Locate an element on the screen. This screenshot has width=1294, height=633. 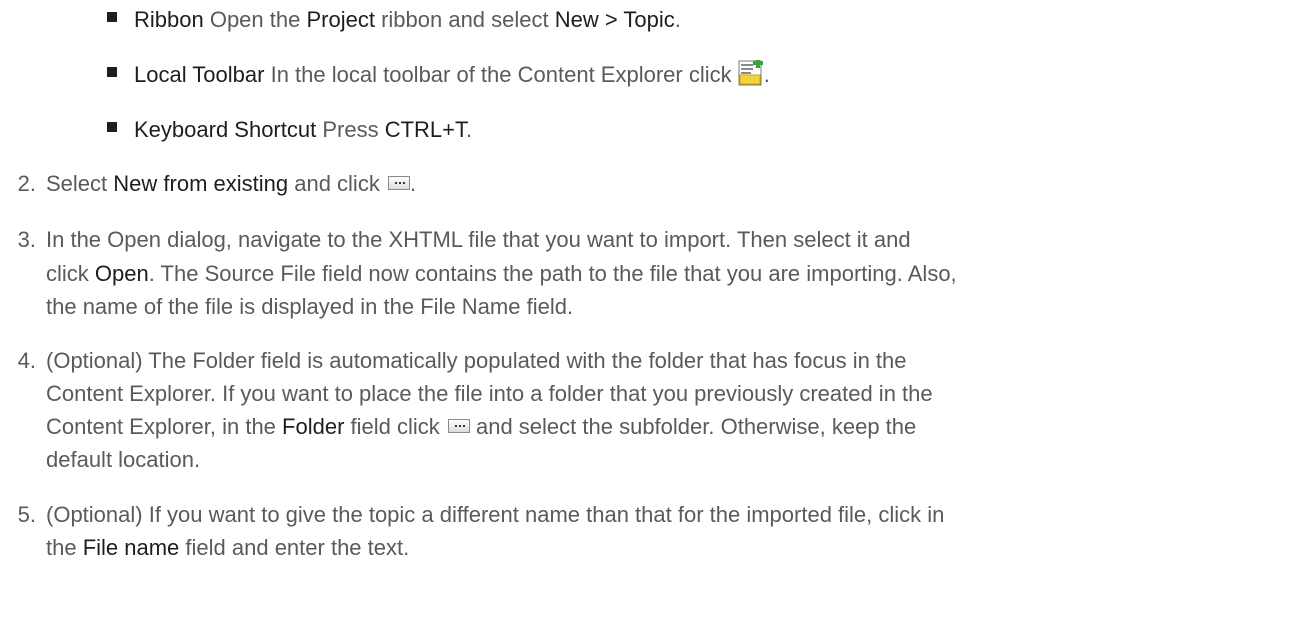
step-number: 4. is located at coordinates (26, 360).